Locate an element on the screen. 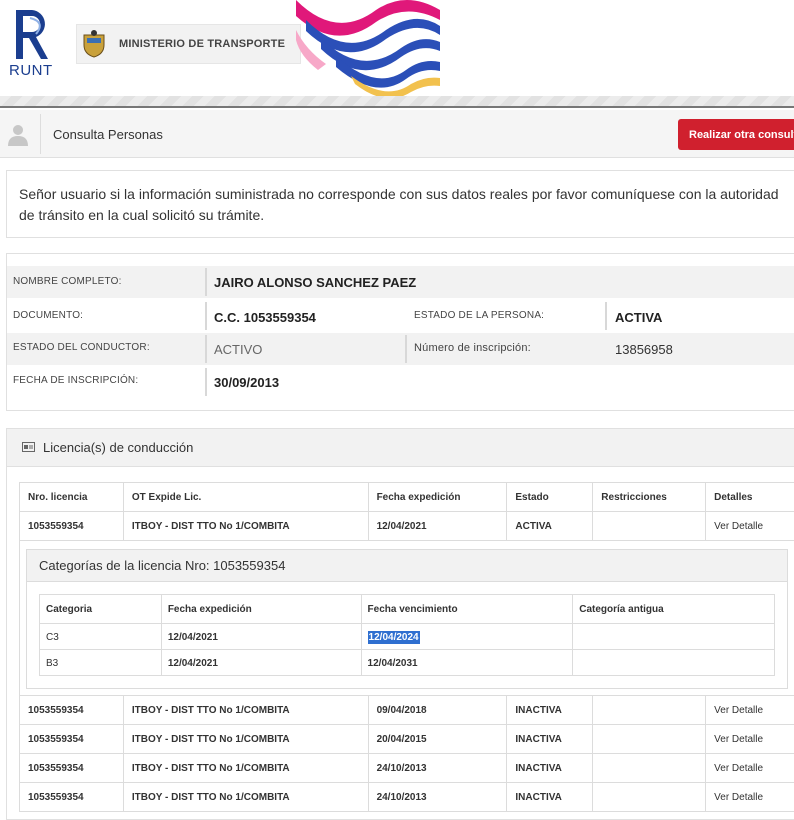 The width and height of the screenshot is (794, 820). cell-categoria: B3 is located at coordinates (100, 662).